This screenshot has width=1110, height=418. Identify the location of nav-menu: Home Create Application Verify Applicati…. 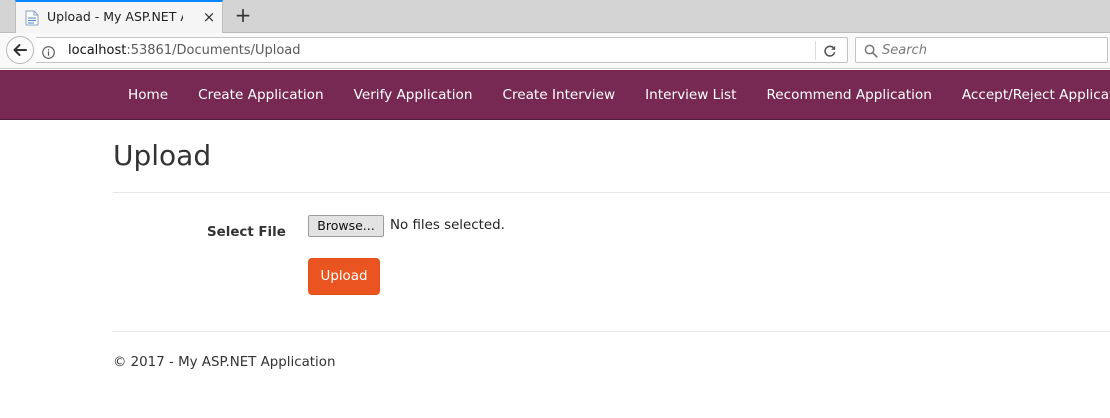
(611, 95).